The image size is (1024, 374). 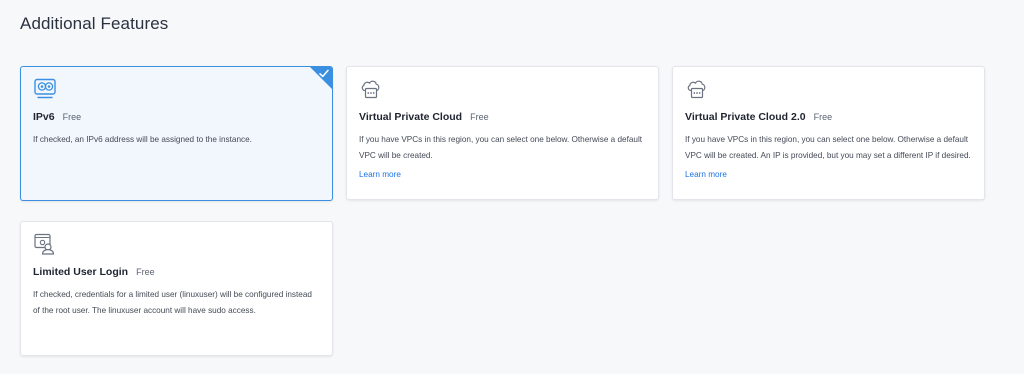 What do you see at coordinates (411, 117) in the screenshot?
I see `feature-name: Virtual Private Cloud` at bounding box center [411, 117].